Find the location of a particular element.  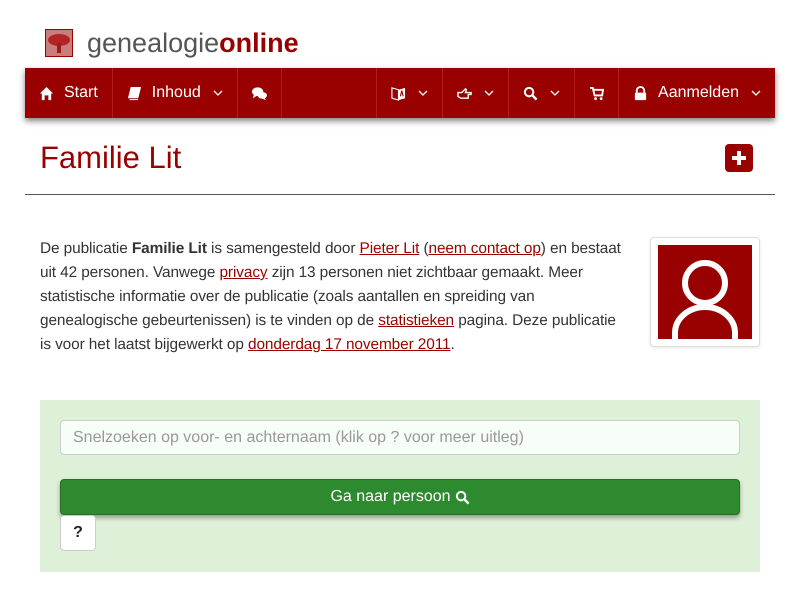

nav-item: Aanmelden is located at coordinates (696, 93).